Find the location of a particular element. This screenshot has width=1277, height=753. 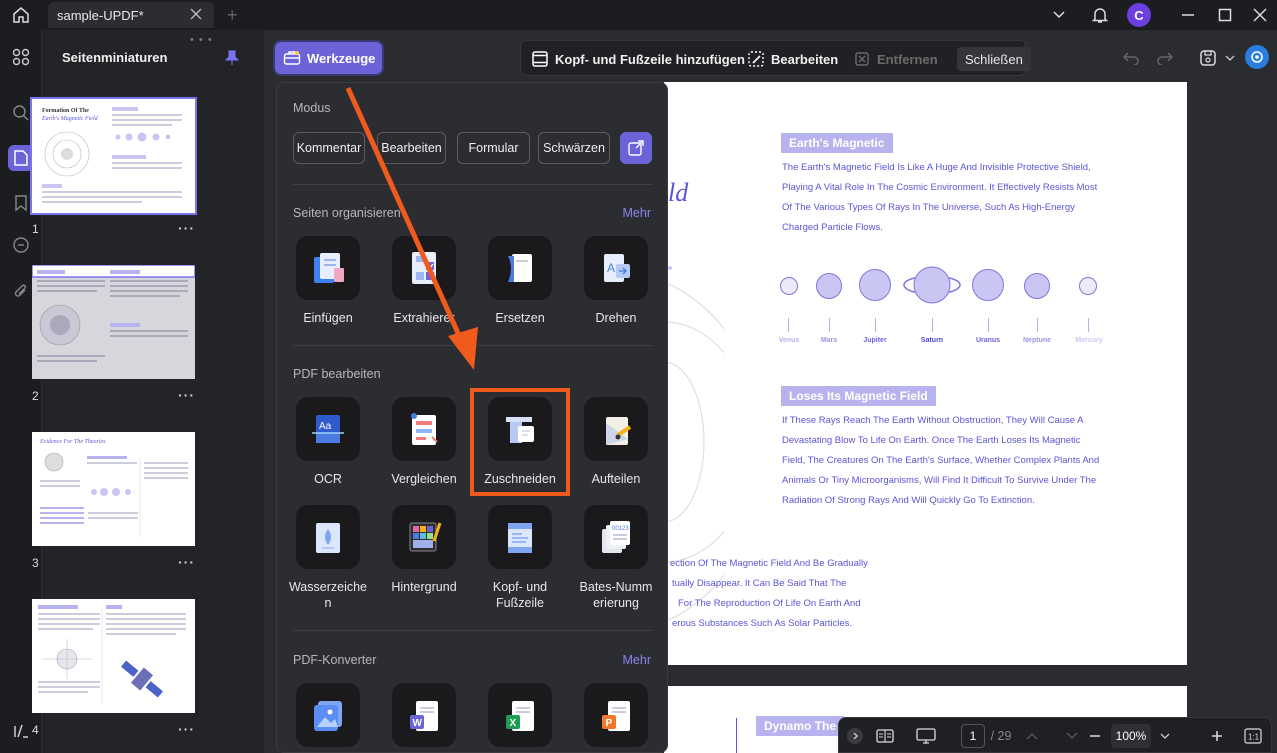

thumbnail-number-1: 1 is located at coordinates (35, 229).